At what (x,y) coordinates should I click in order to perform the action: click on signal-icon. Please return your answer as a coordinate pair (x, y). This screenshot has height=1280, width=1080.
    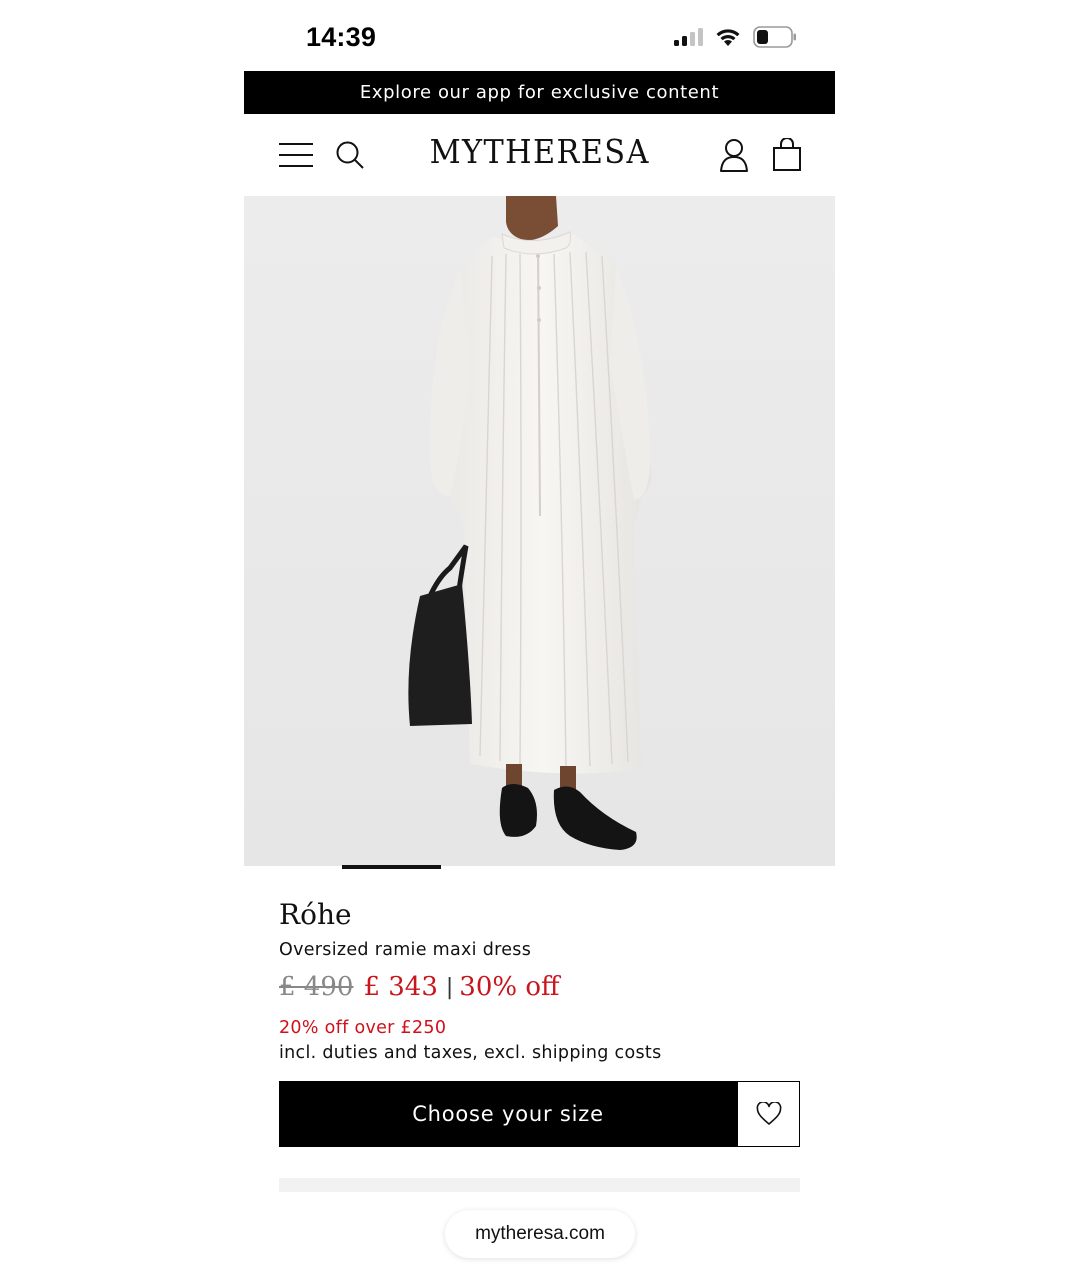
    Looking at the image, I should click on (688, 37).